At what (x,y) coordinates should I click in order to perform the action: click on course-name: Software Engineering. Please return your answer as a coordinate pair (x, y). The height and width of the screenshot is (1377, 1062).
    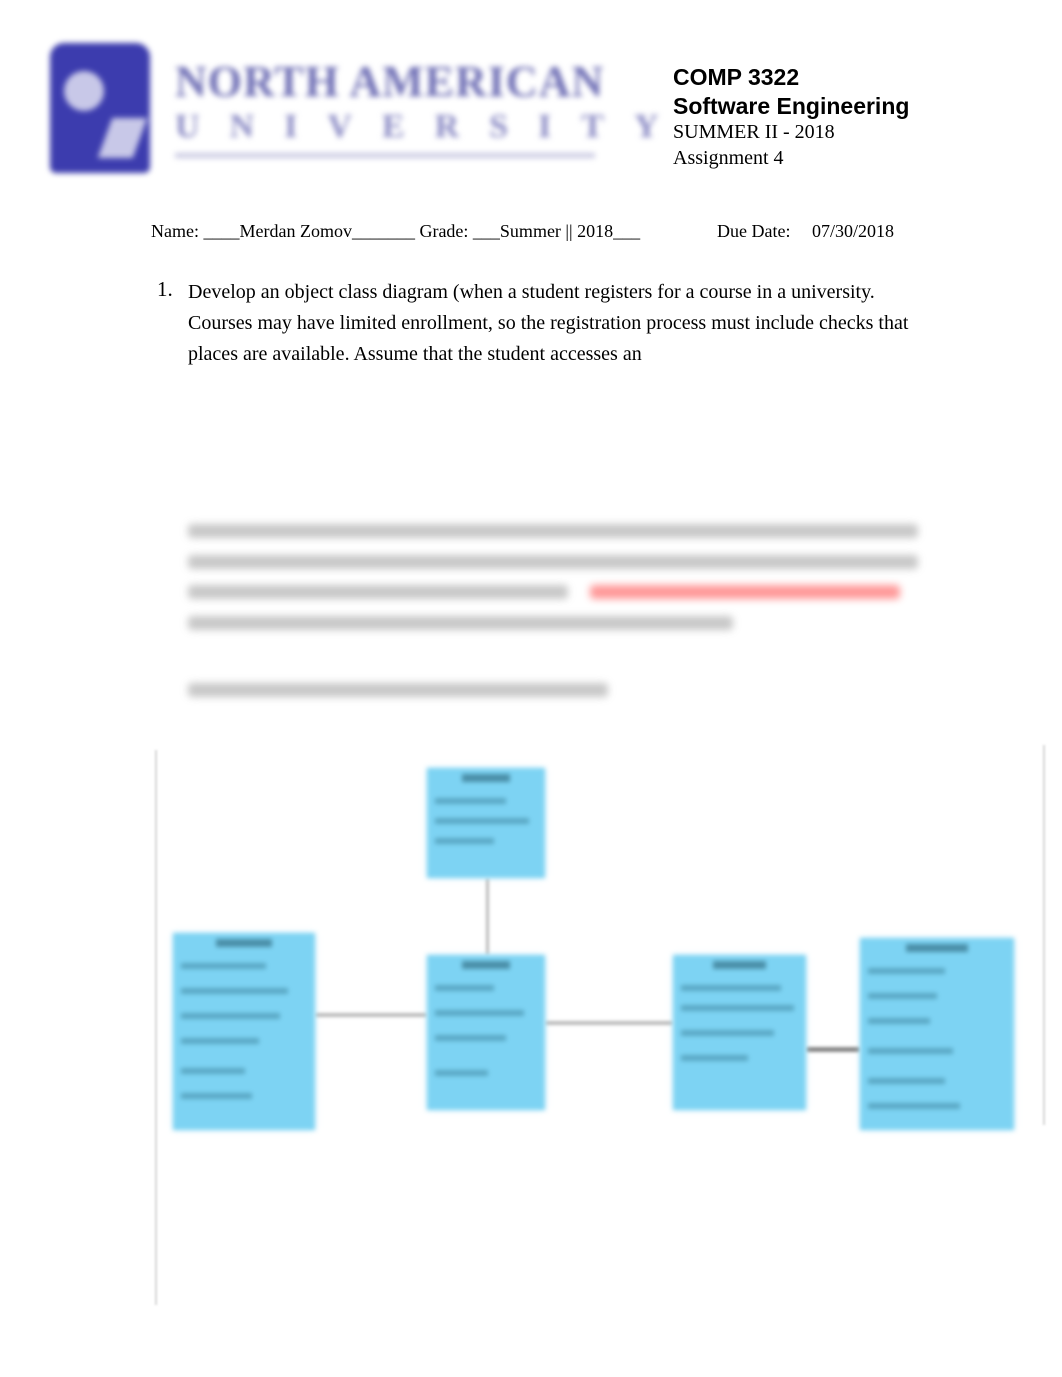
    Looking at the image, I should click on (791, 106).